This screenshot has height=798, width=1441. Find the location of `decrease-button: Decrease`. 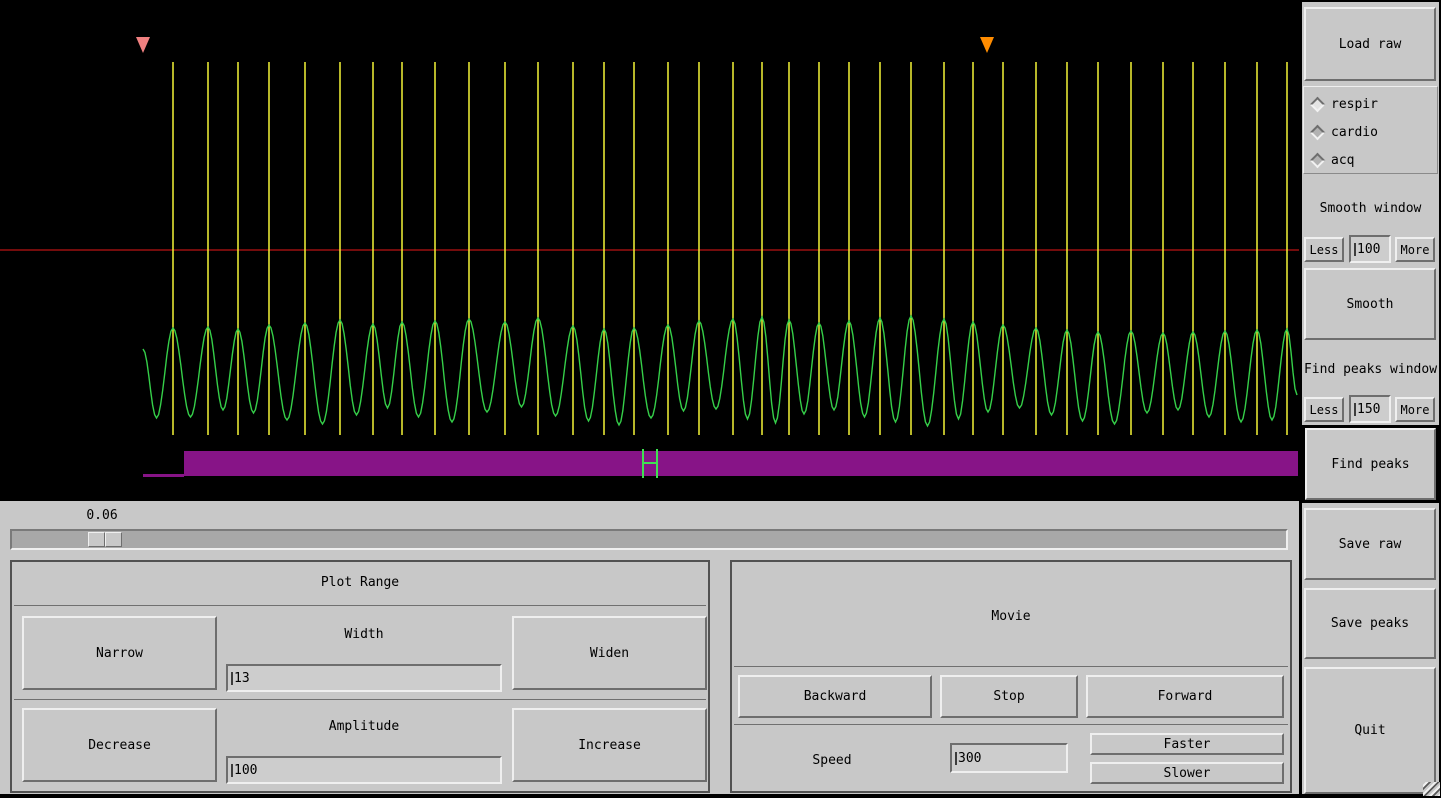

decrease-button: Decrease is located at coordinates (119, 745).